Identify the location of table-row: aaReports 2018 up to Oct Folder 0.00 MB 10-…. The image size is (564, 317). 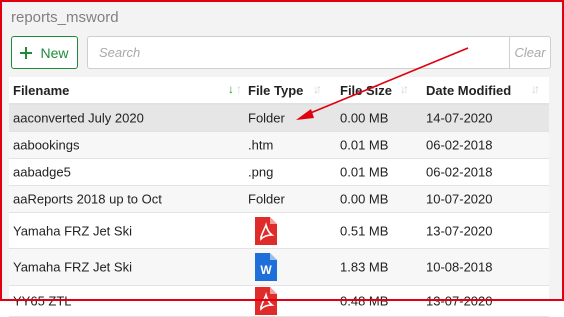
(279, 199).